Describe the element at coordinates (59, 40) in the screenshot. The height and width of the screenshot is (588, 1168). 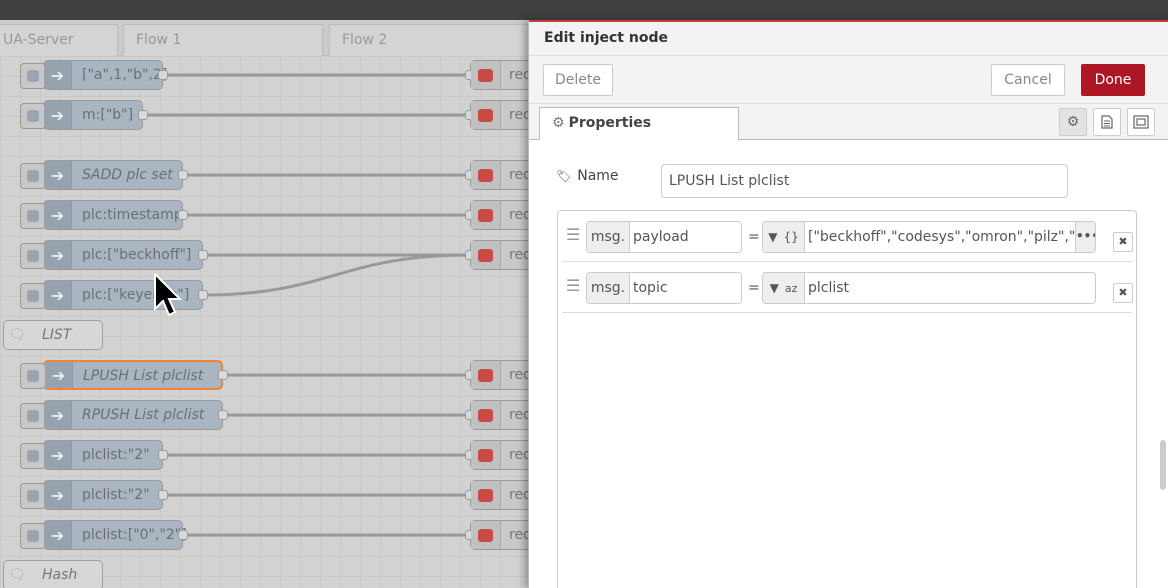
I see `tab-ua-server: UA-Server` at that location.